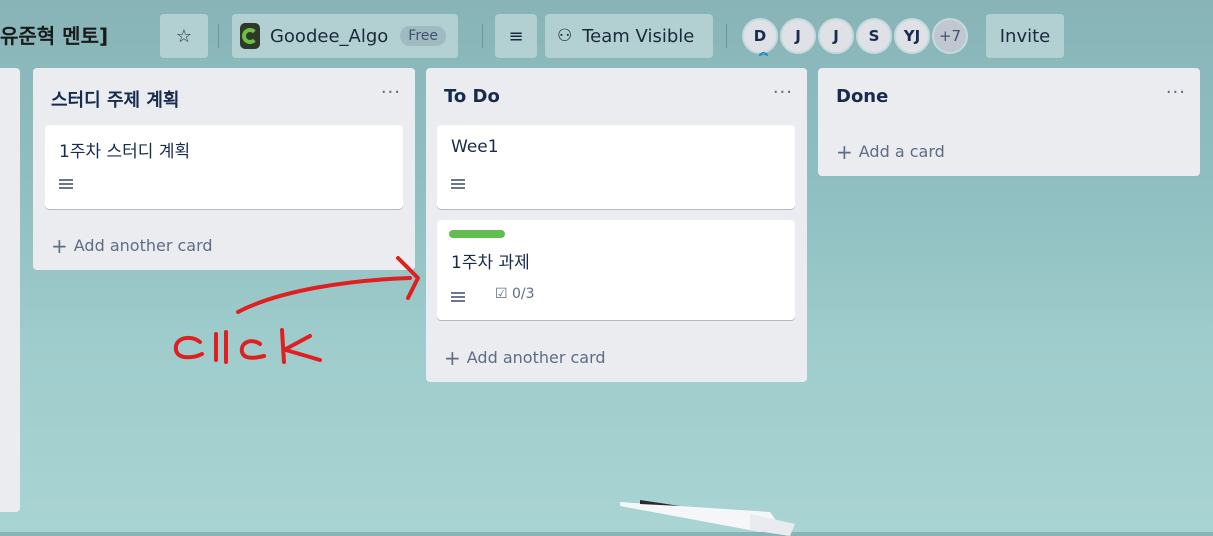 The image size is (1213, 536). I want to click on organization-button: Goodee_Algo Free, so click(345, 36).